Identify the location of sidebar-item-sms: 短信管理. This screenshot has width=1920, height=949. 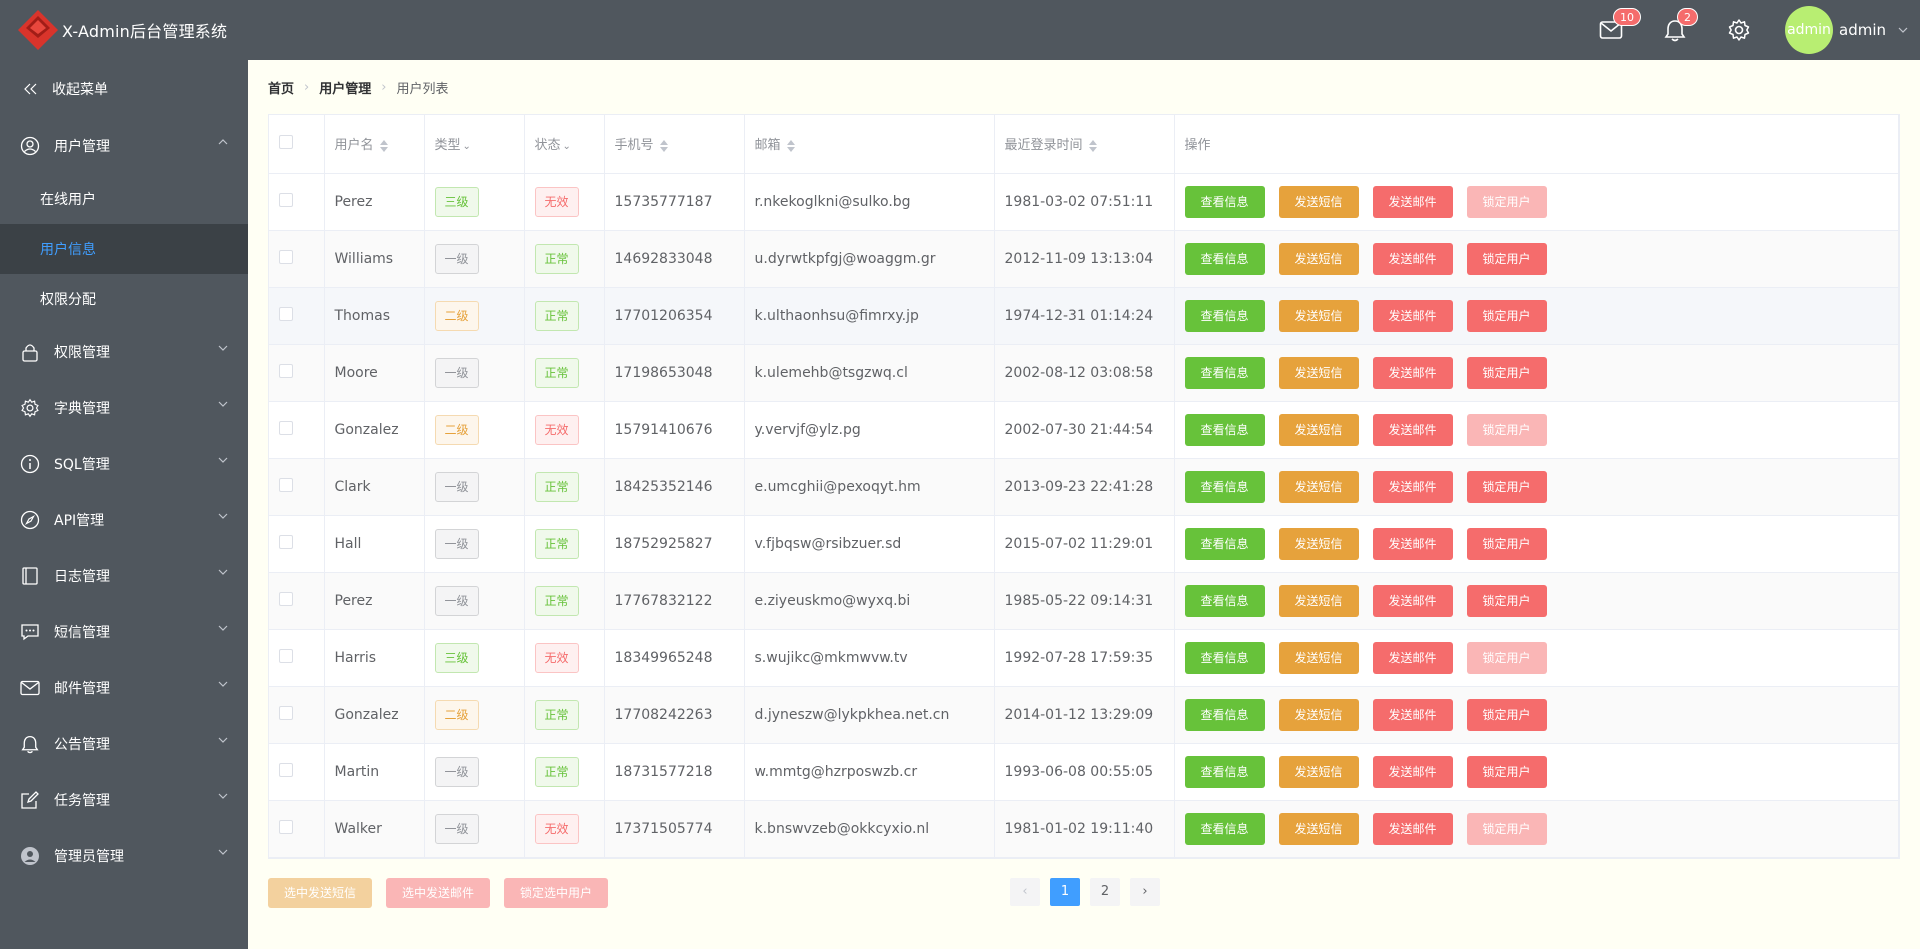
(124, 632).